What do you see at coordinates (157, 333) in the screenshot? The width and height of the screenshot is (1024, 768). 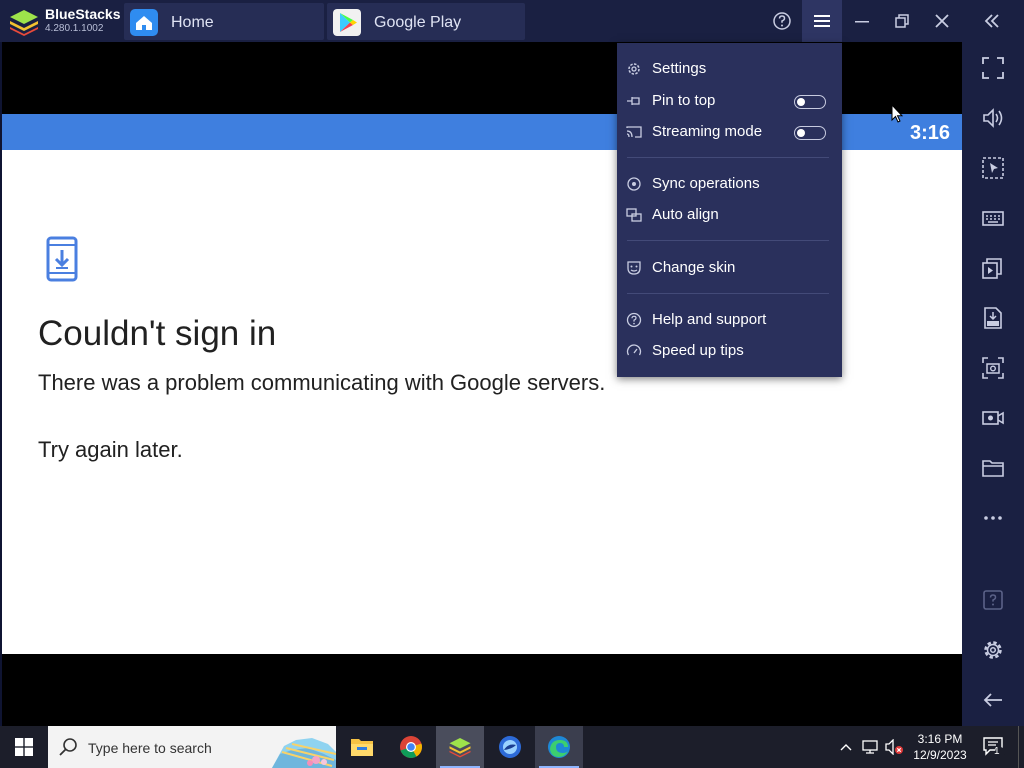 I see `error-title: Couldn't sign in` at bounding box center [157, 333].